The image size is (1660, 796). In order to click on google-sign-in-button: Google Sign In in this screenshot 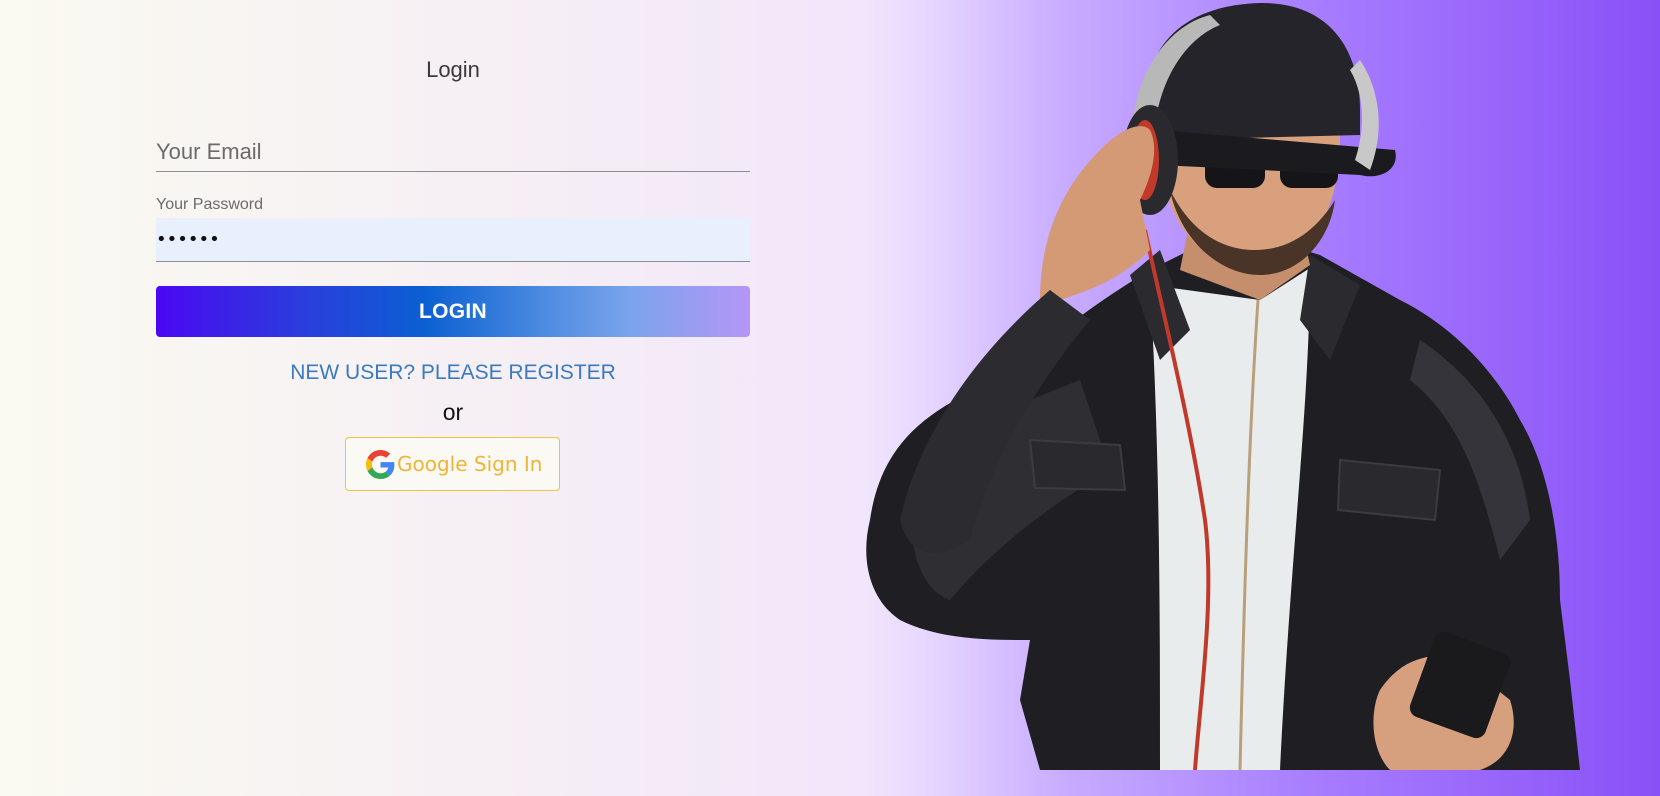, I will do `click(452, 464)`.